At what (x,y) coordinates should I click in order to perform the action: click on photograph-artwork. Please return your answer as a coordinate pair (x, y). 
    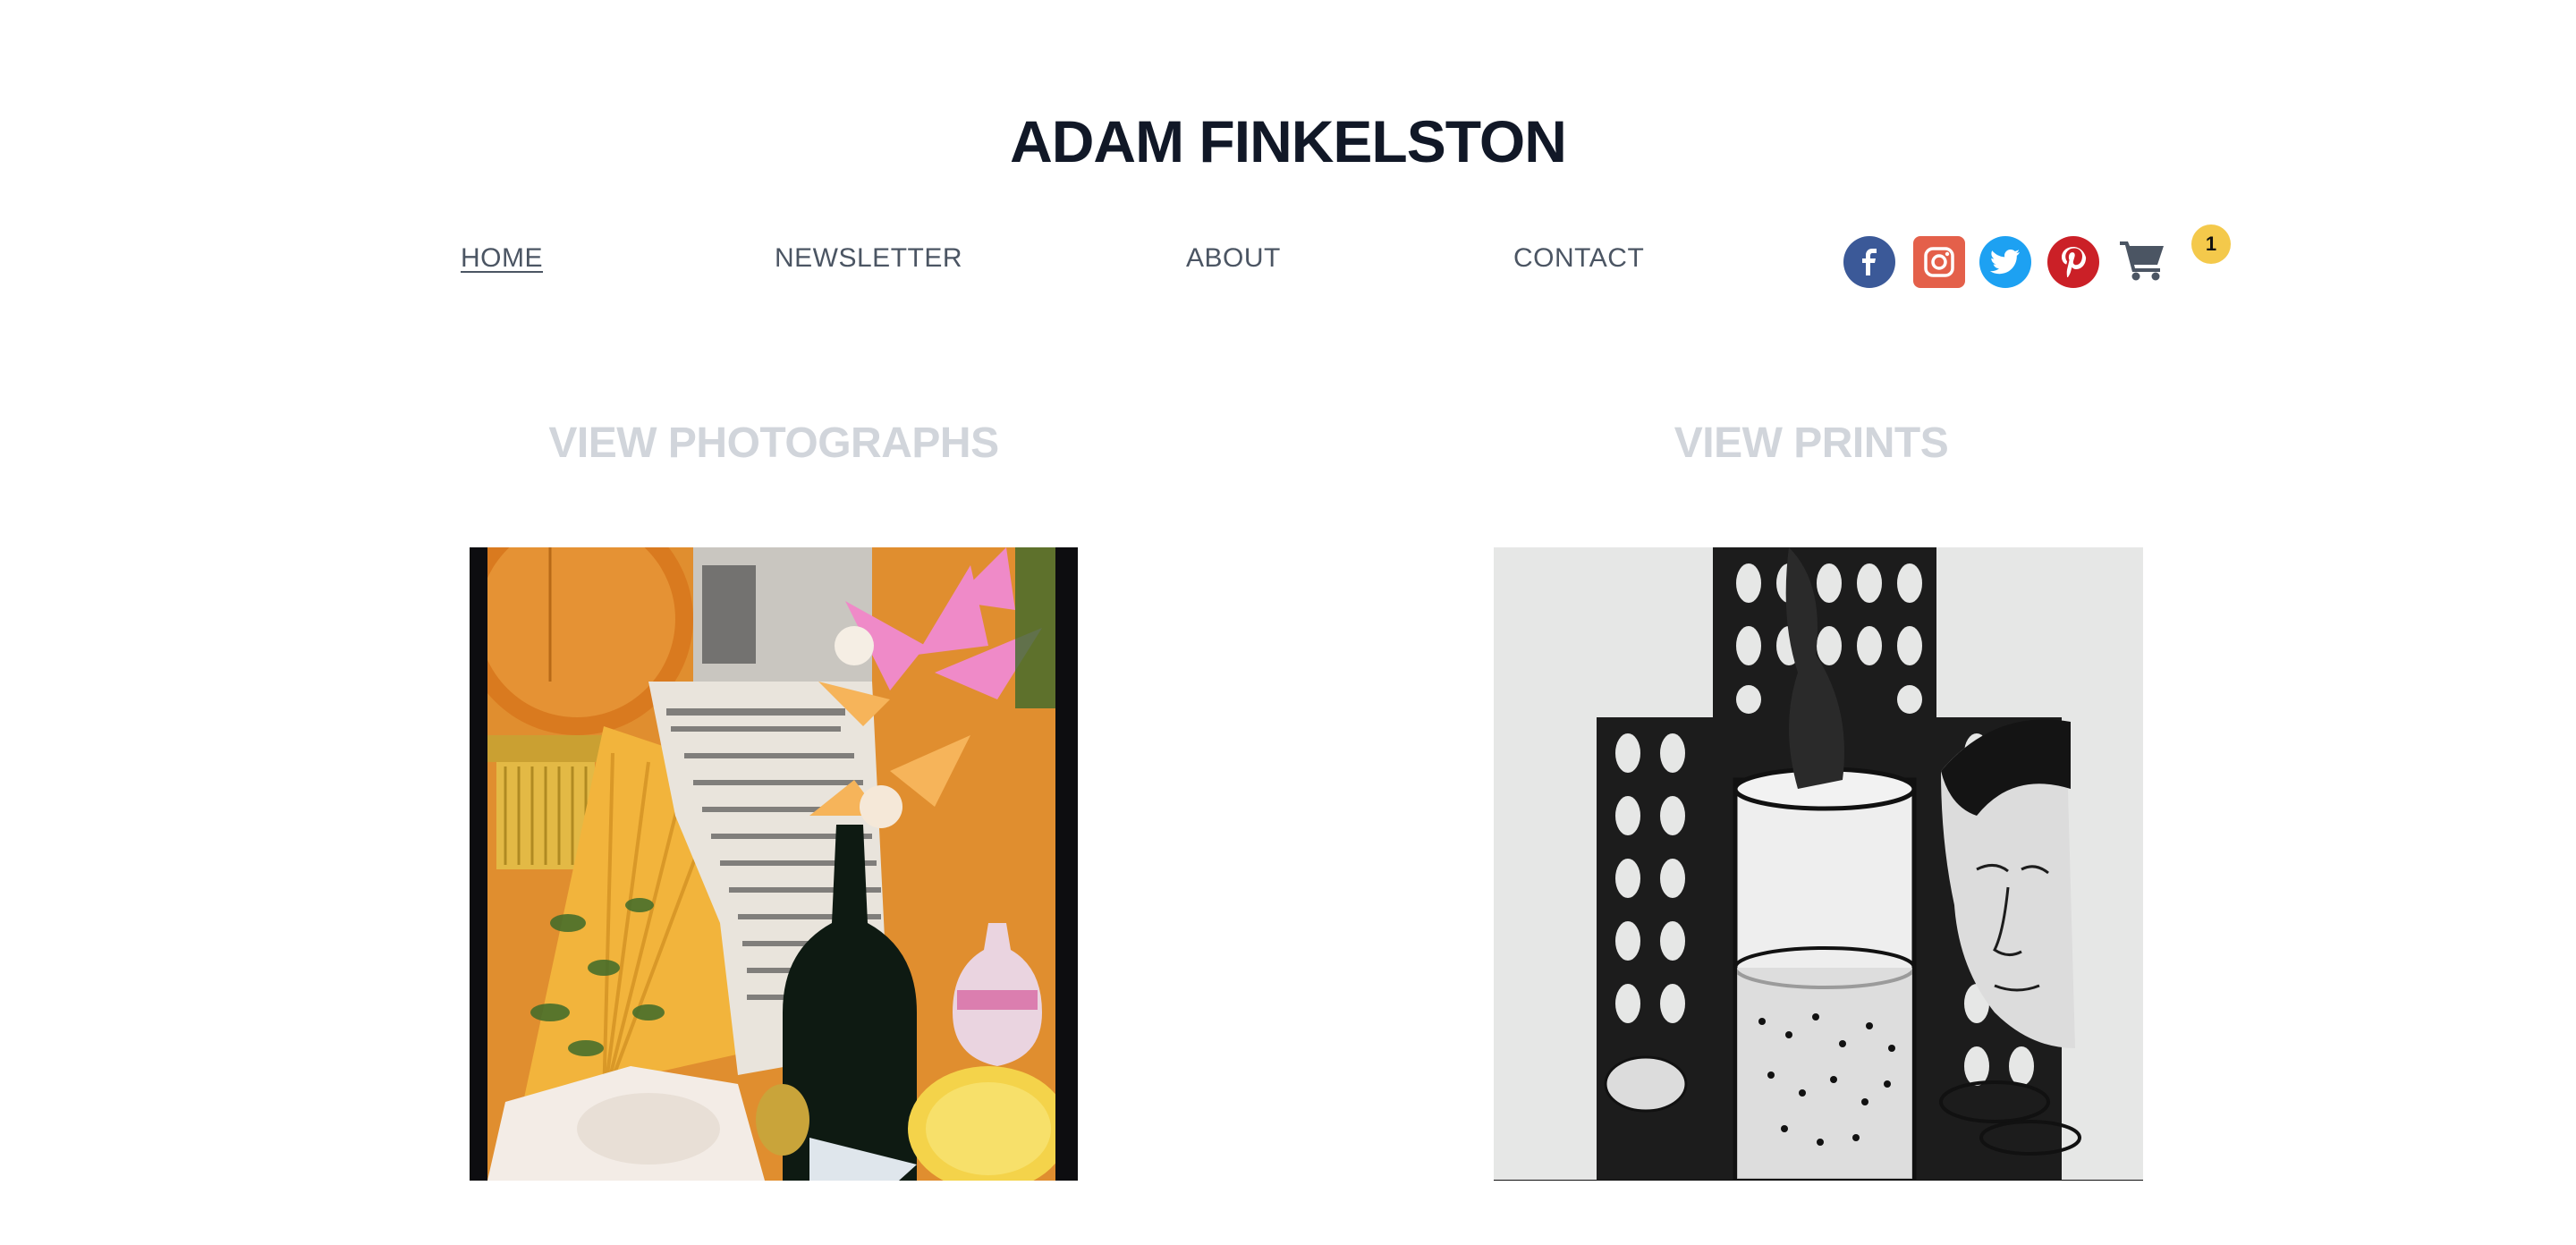
    Looking at the image, I should click on (774, 864).